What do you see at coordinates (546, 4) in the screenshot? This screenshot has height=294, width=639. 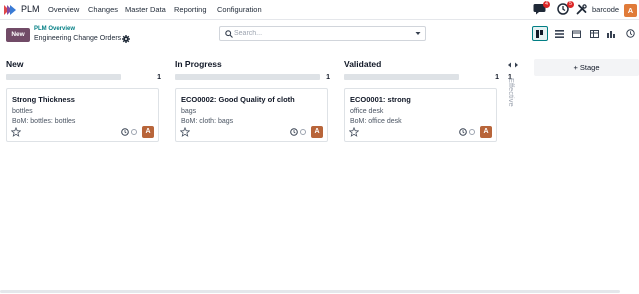 I see `messages-count-badge: 4` at bounding box center [546, 4].